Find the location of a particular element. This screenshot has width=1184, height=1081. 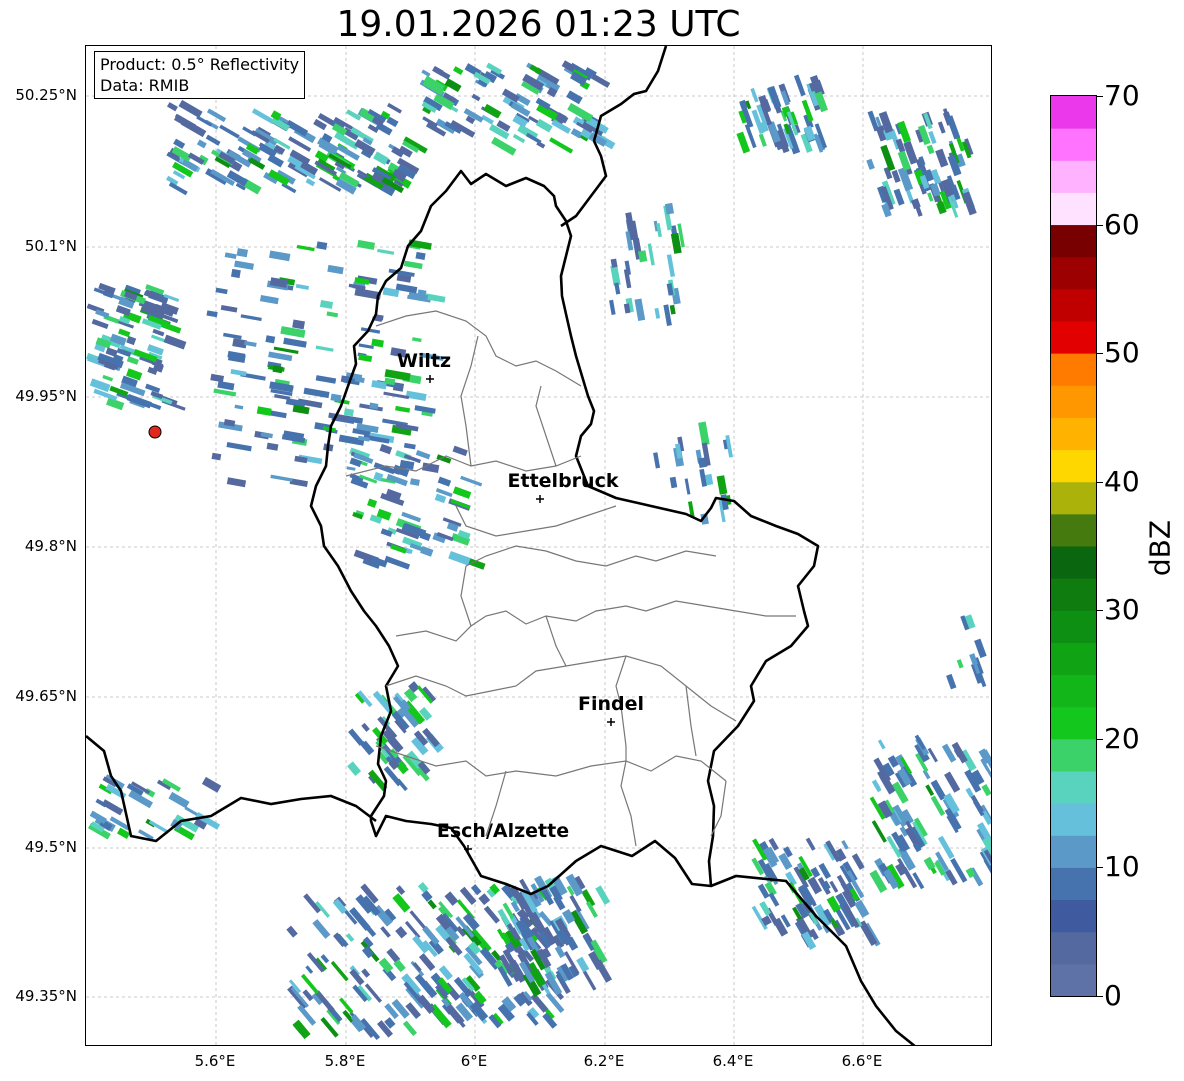

colorbar-tick-label: 10 is located at coordinates (1122, 867).